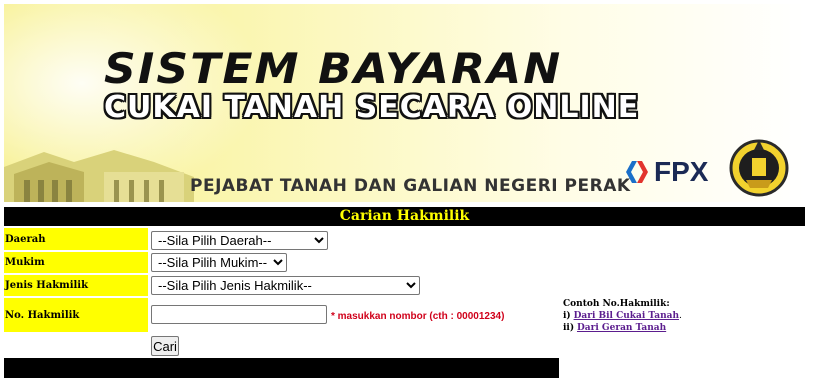 Image resolution: width=813 pixels, height=390 pixels. Describe the element at coordinates (76, 239) in the screenshot. I see `label-daerah: Daerah` at that location.